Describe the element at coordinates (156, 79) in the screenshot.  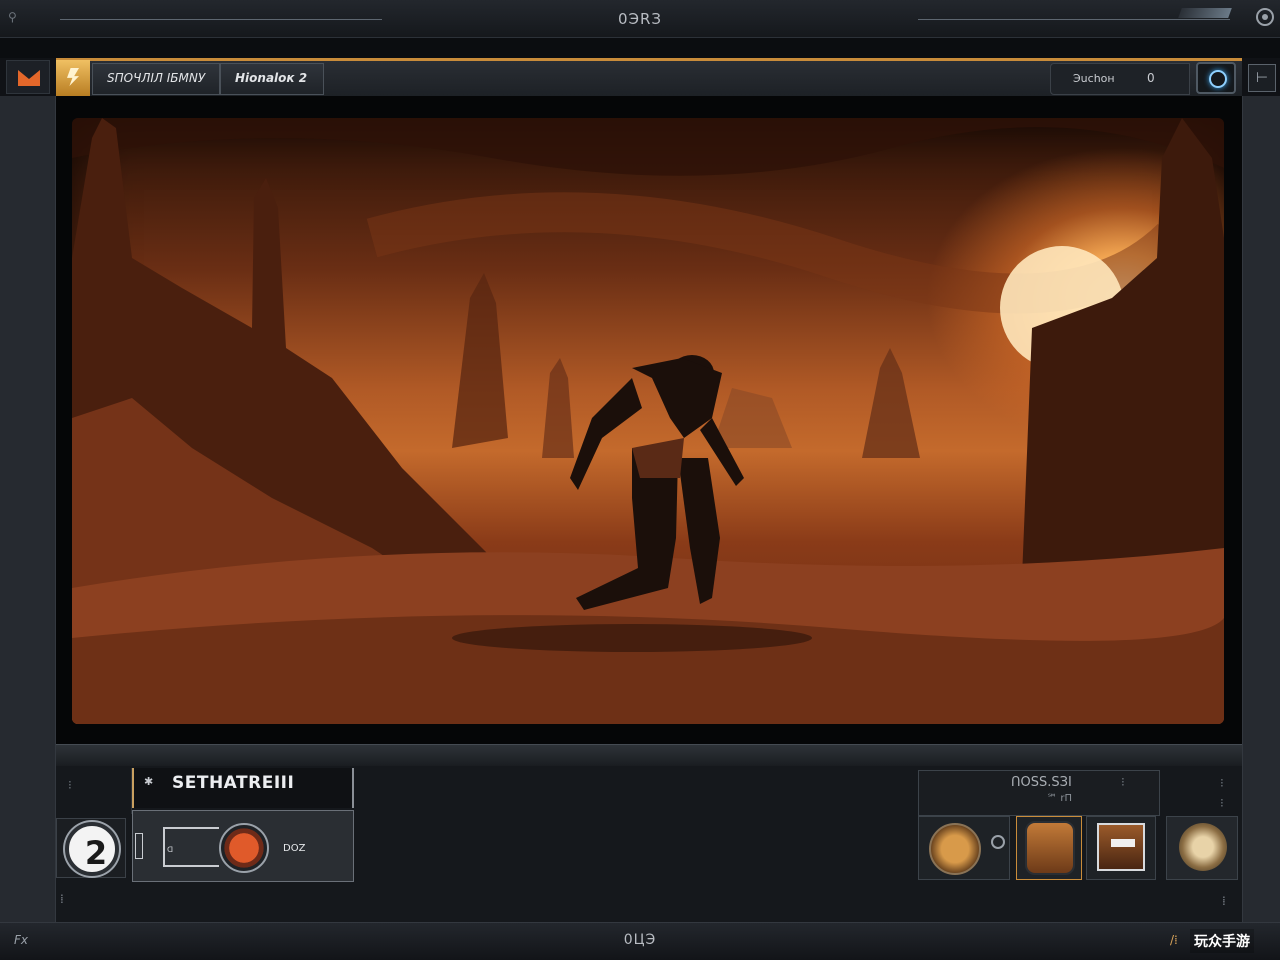
I see `tab-primary: SПOЧЛІЛ IБMNУ` at that location.